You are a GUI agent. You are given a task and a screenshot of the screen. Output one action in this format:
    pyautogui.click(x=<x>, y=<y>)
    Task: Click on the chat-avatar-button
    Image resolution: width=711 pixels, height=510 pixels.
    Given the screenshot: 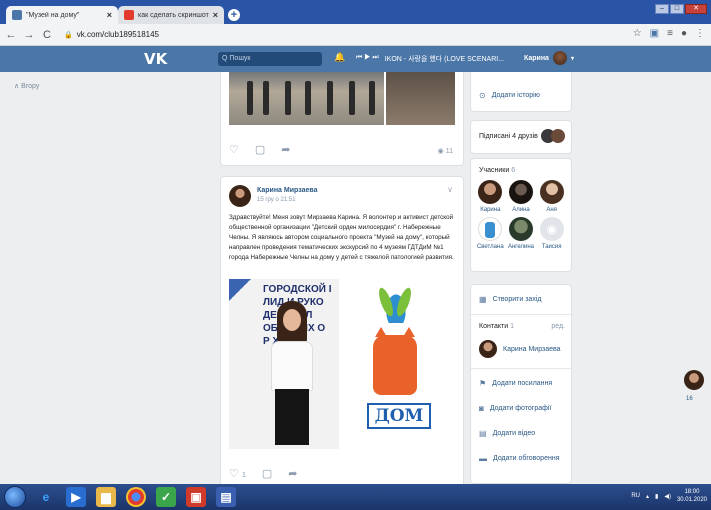 What is the action you would take?
    pyautogui.click(x=694, y=380)
    